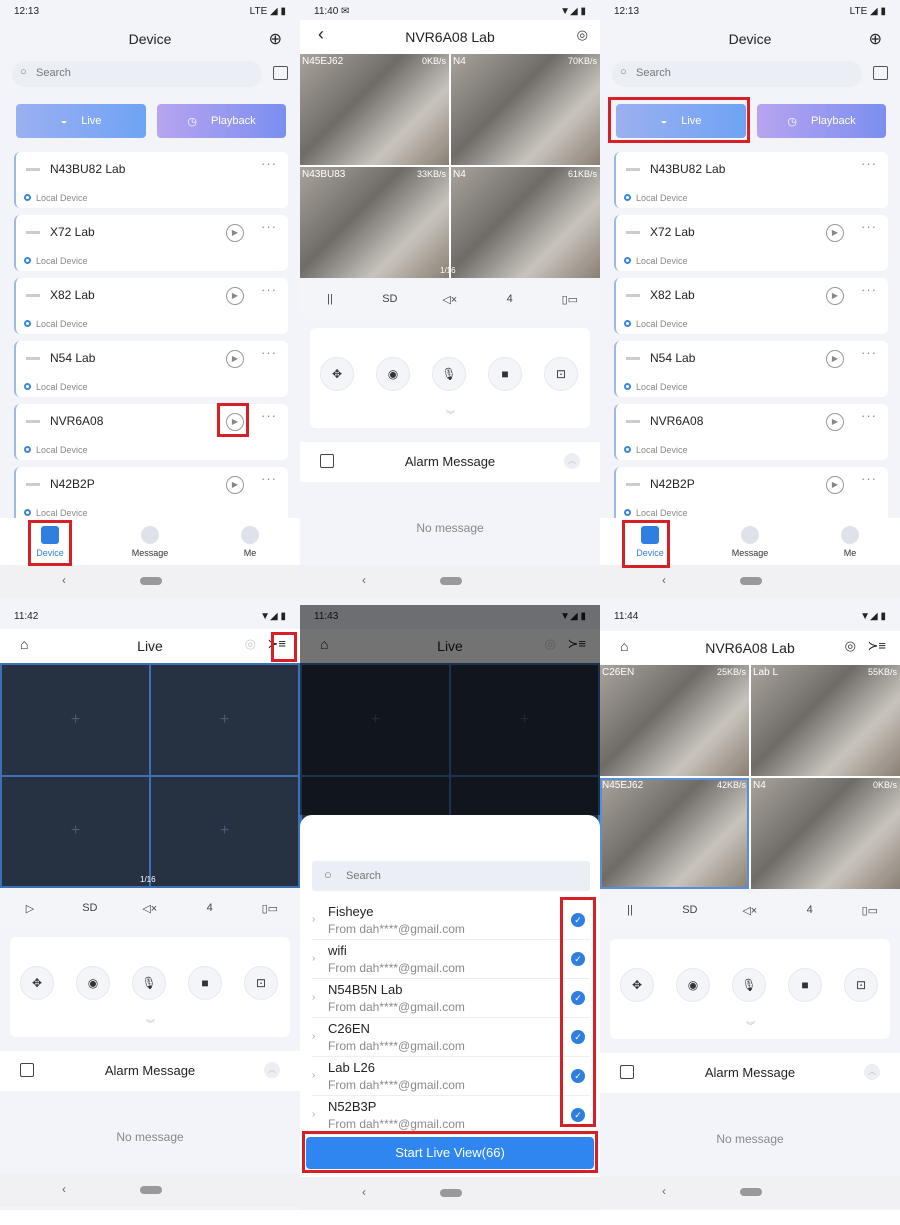 This screenshot has width=900, height=1225. Describe the element at coordinates (374, 109) in the screenshot. I see `camera-tile: N45EJ62 0KB/s` at that location.